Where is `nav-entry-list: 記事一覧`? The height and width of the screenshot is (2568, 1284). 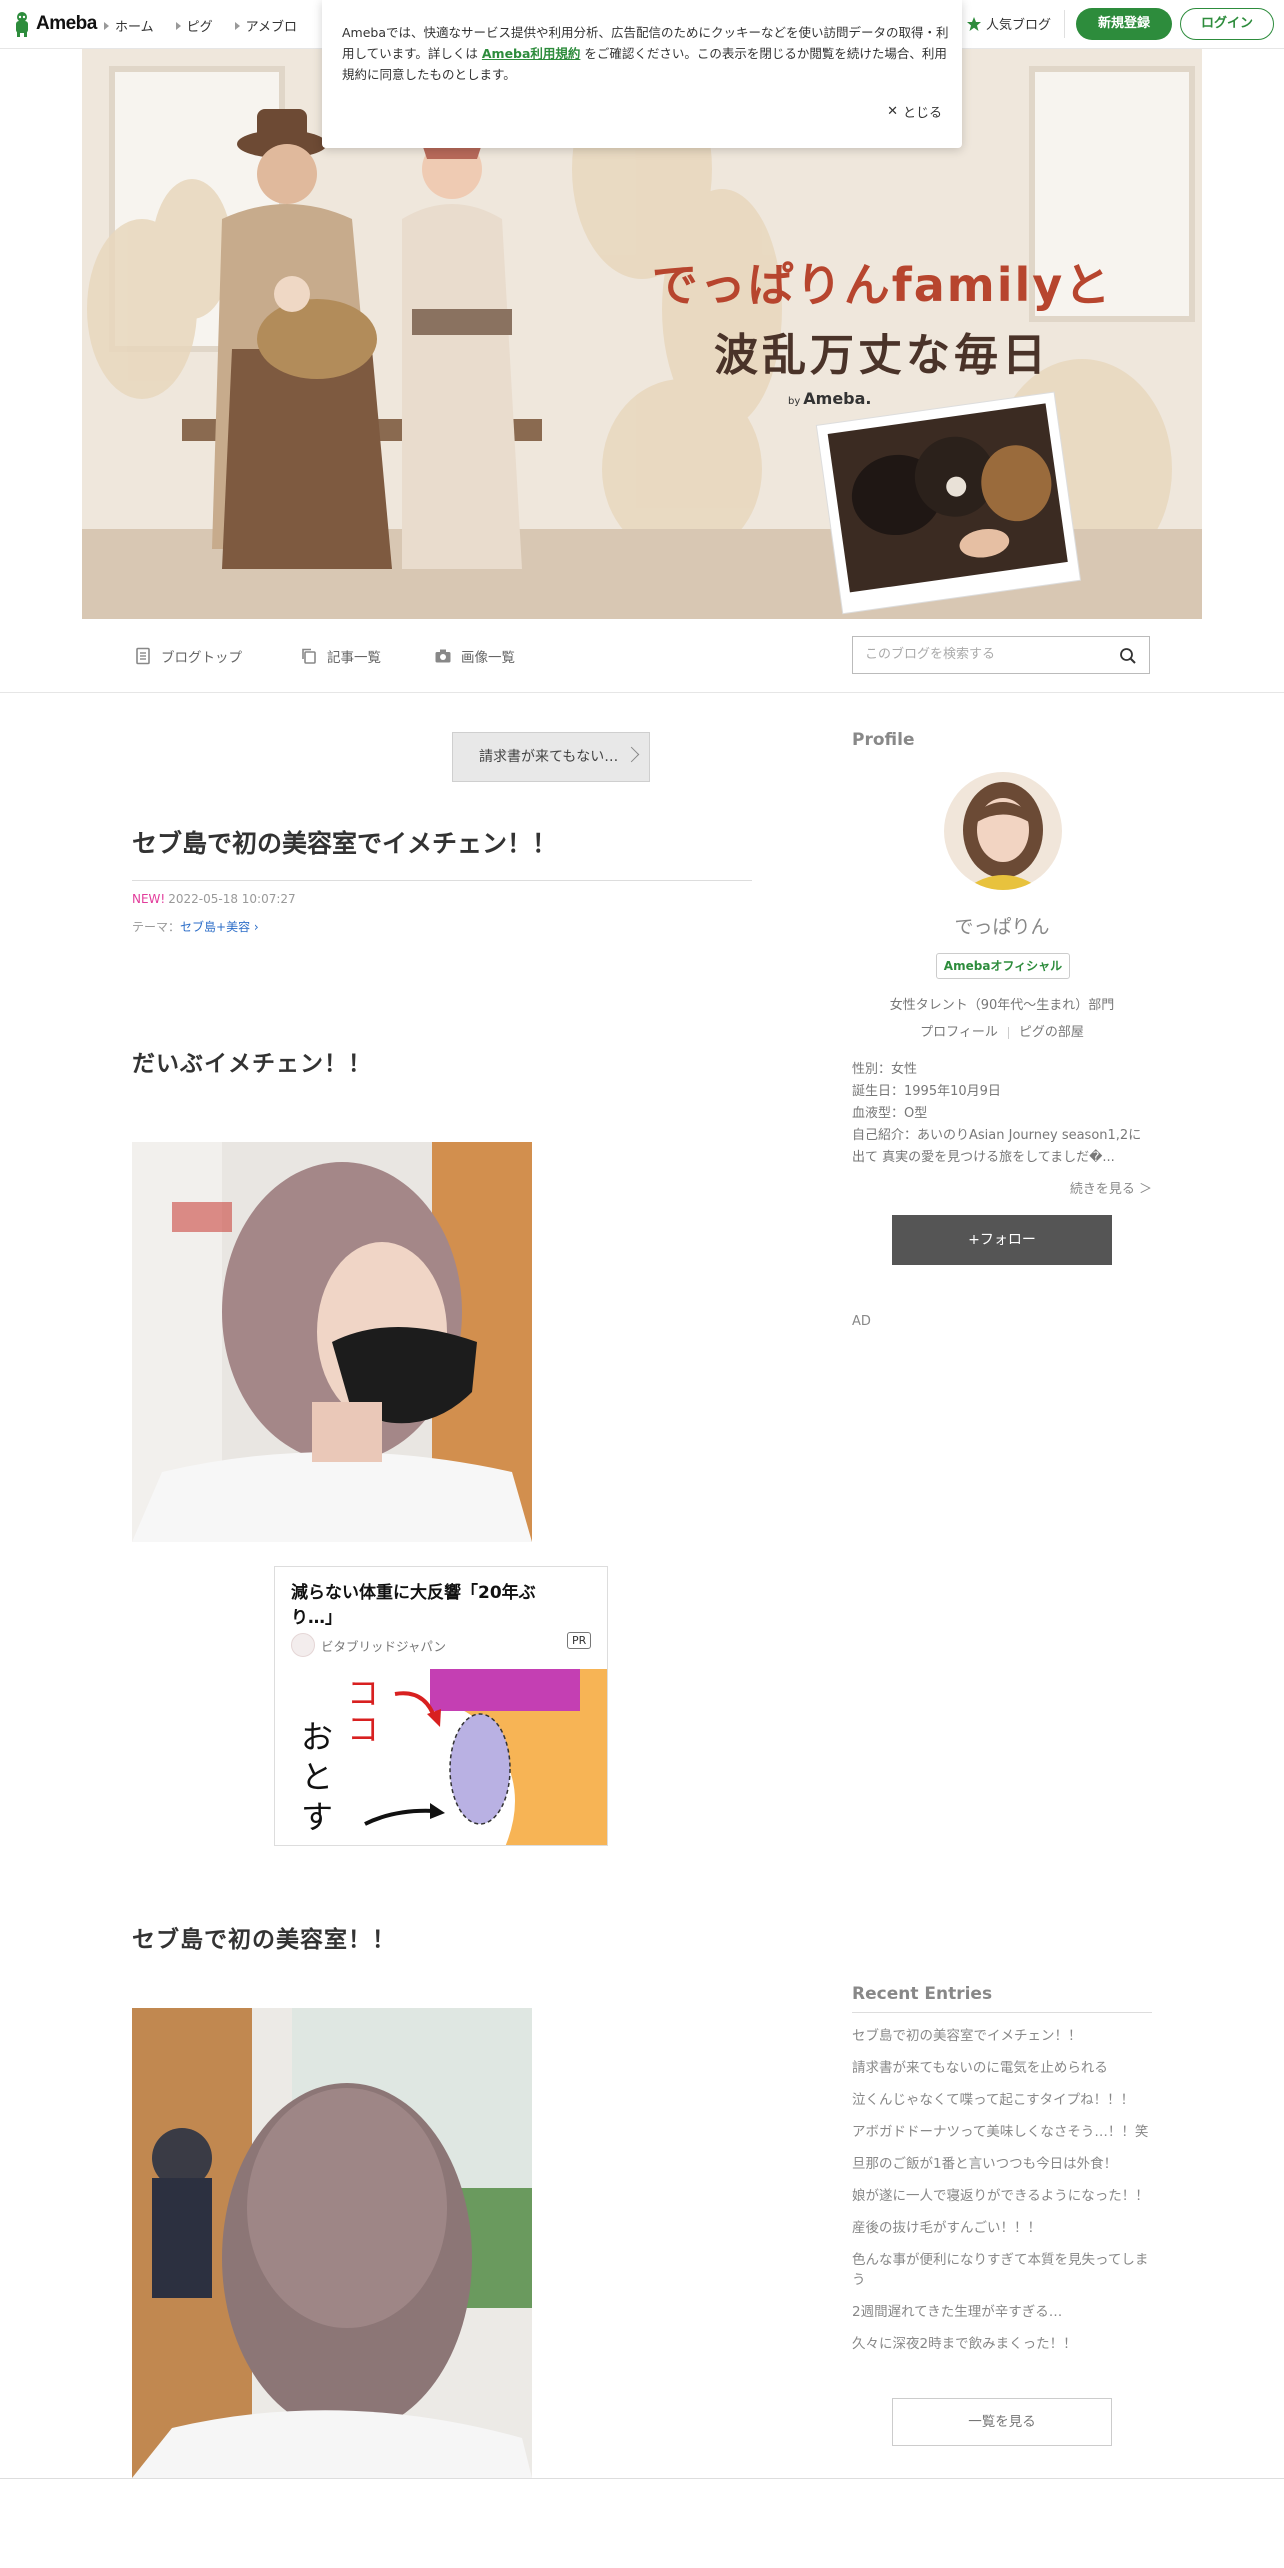 nav-entry-list: 記事一覧 is located at coordinates (340, 656).